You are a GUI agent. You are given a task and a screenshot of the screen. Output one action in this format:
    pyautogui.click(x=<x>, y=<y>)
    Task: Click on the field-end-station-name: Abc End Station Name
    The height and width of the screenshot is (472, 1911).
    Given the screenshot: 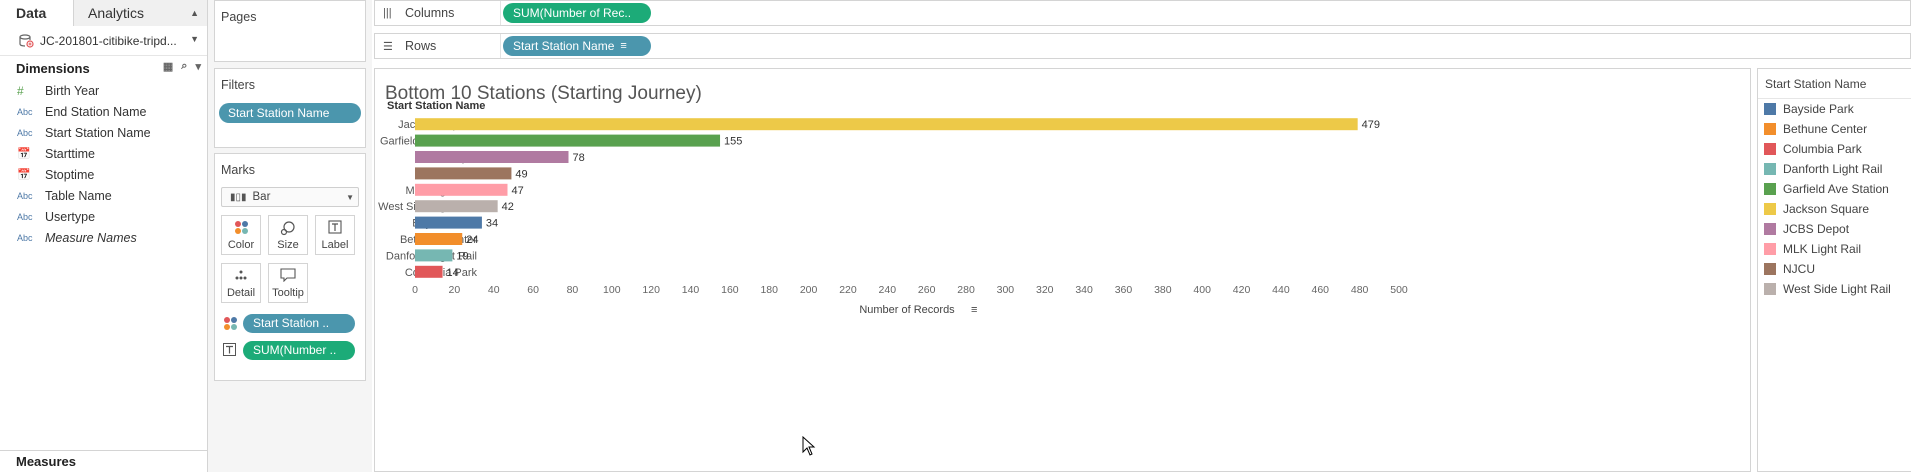 What is the action you would take?
    pyautogui.click(x=103, y=111)
    